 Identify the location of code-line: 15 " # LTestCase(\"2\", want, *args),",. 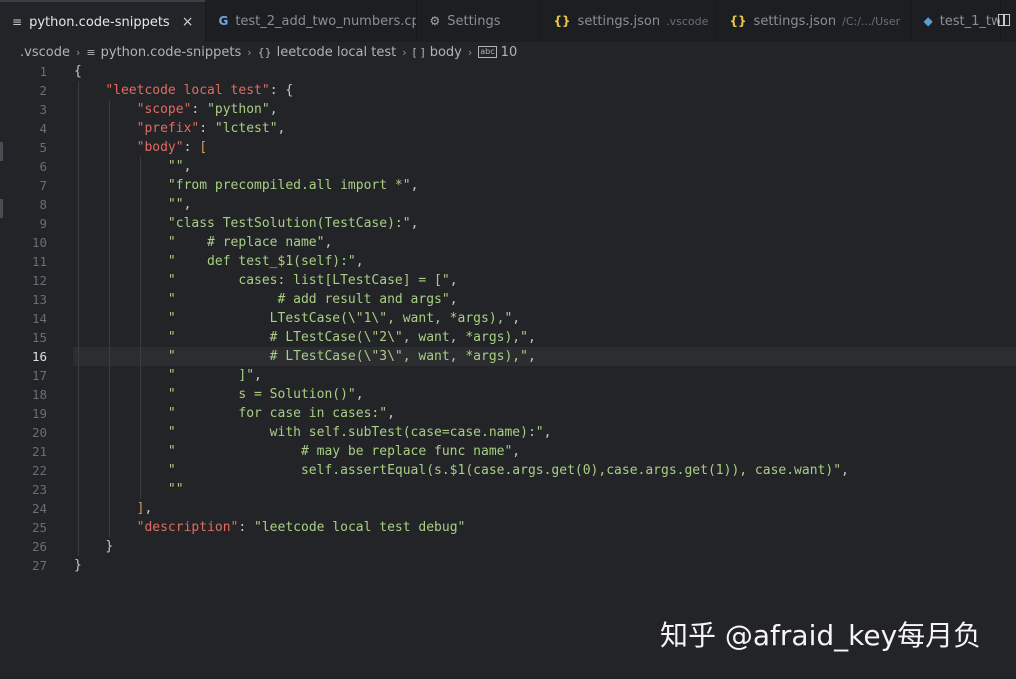
(508, 337).